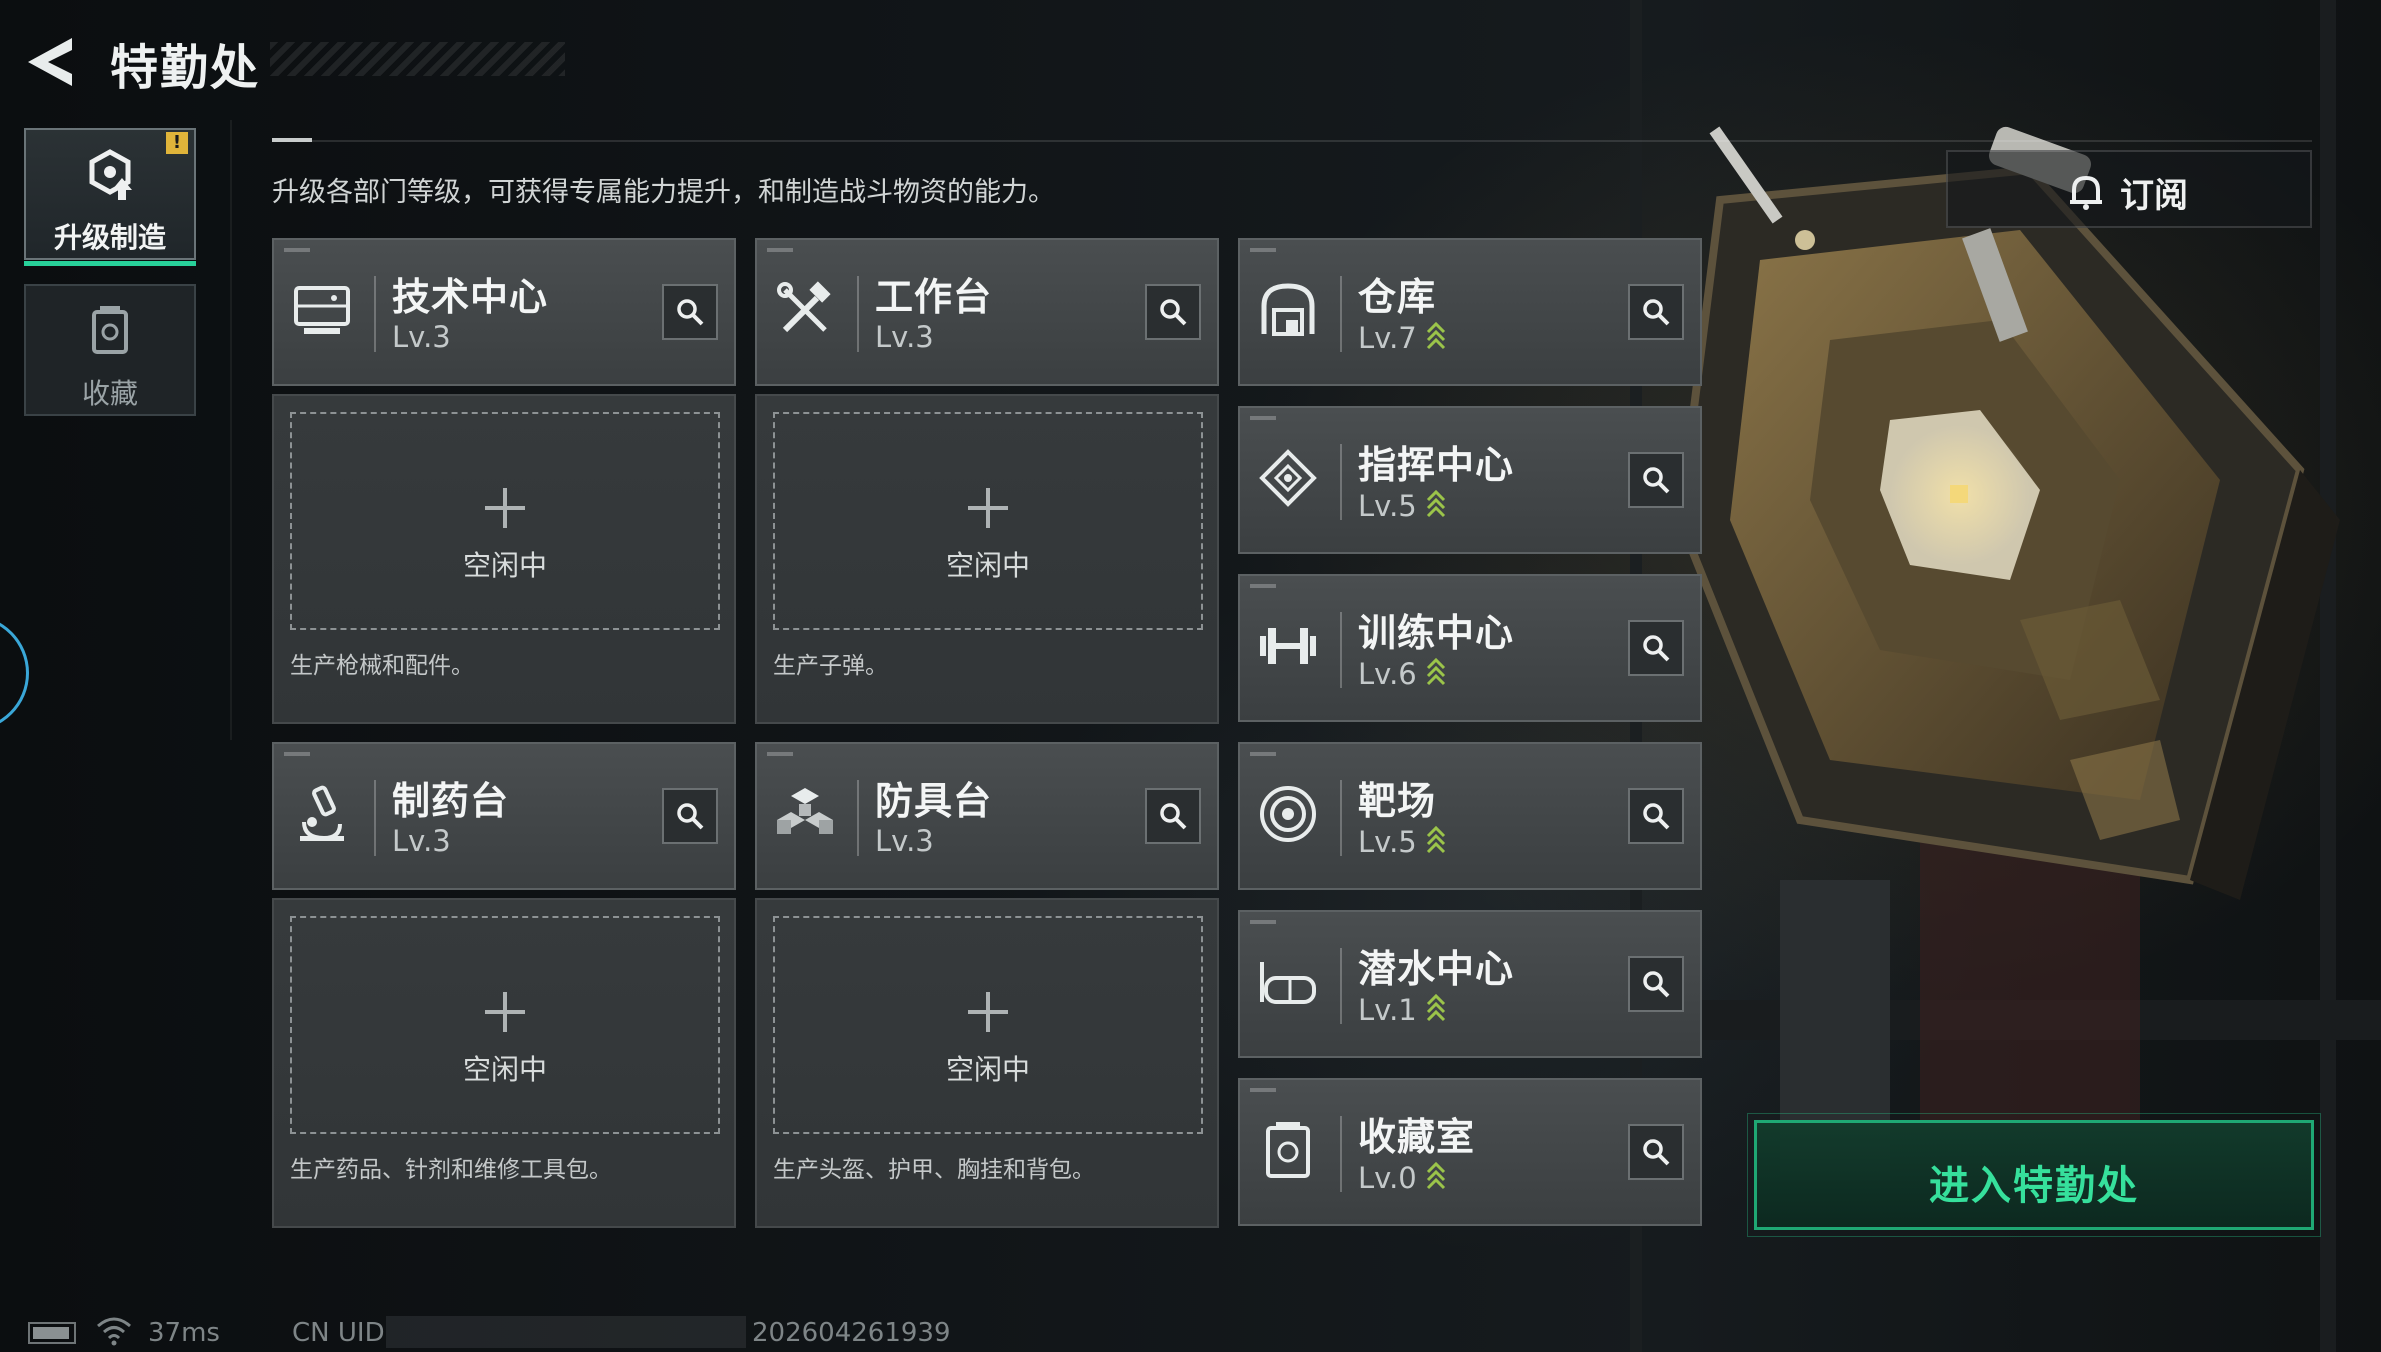  What do you see at coordinates (1190, 1330) in the screenshot?
I see `status-bar: 37ms CN UID 202604261939` at bounding box center [1190, 1330].